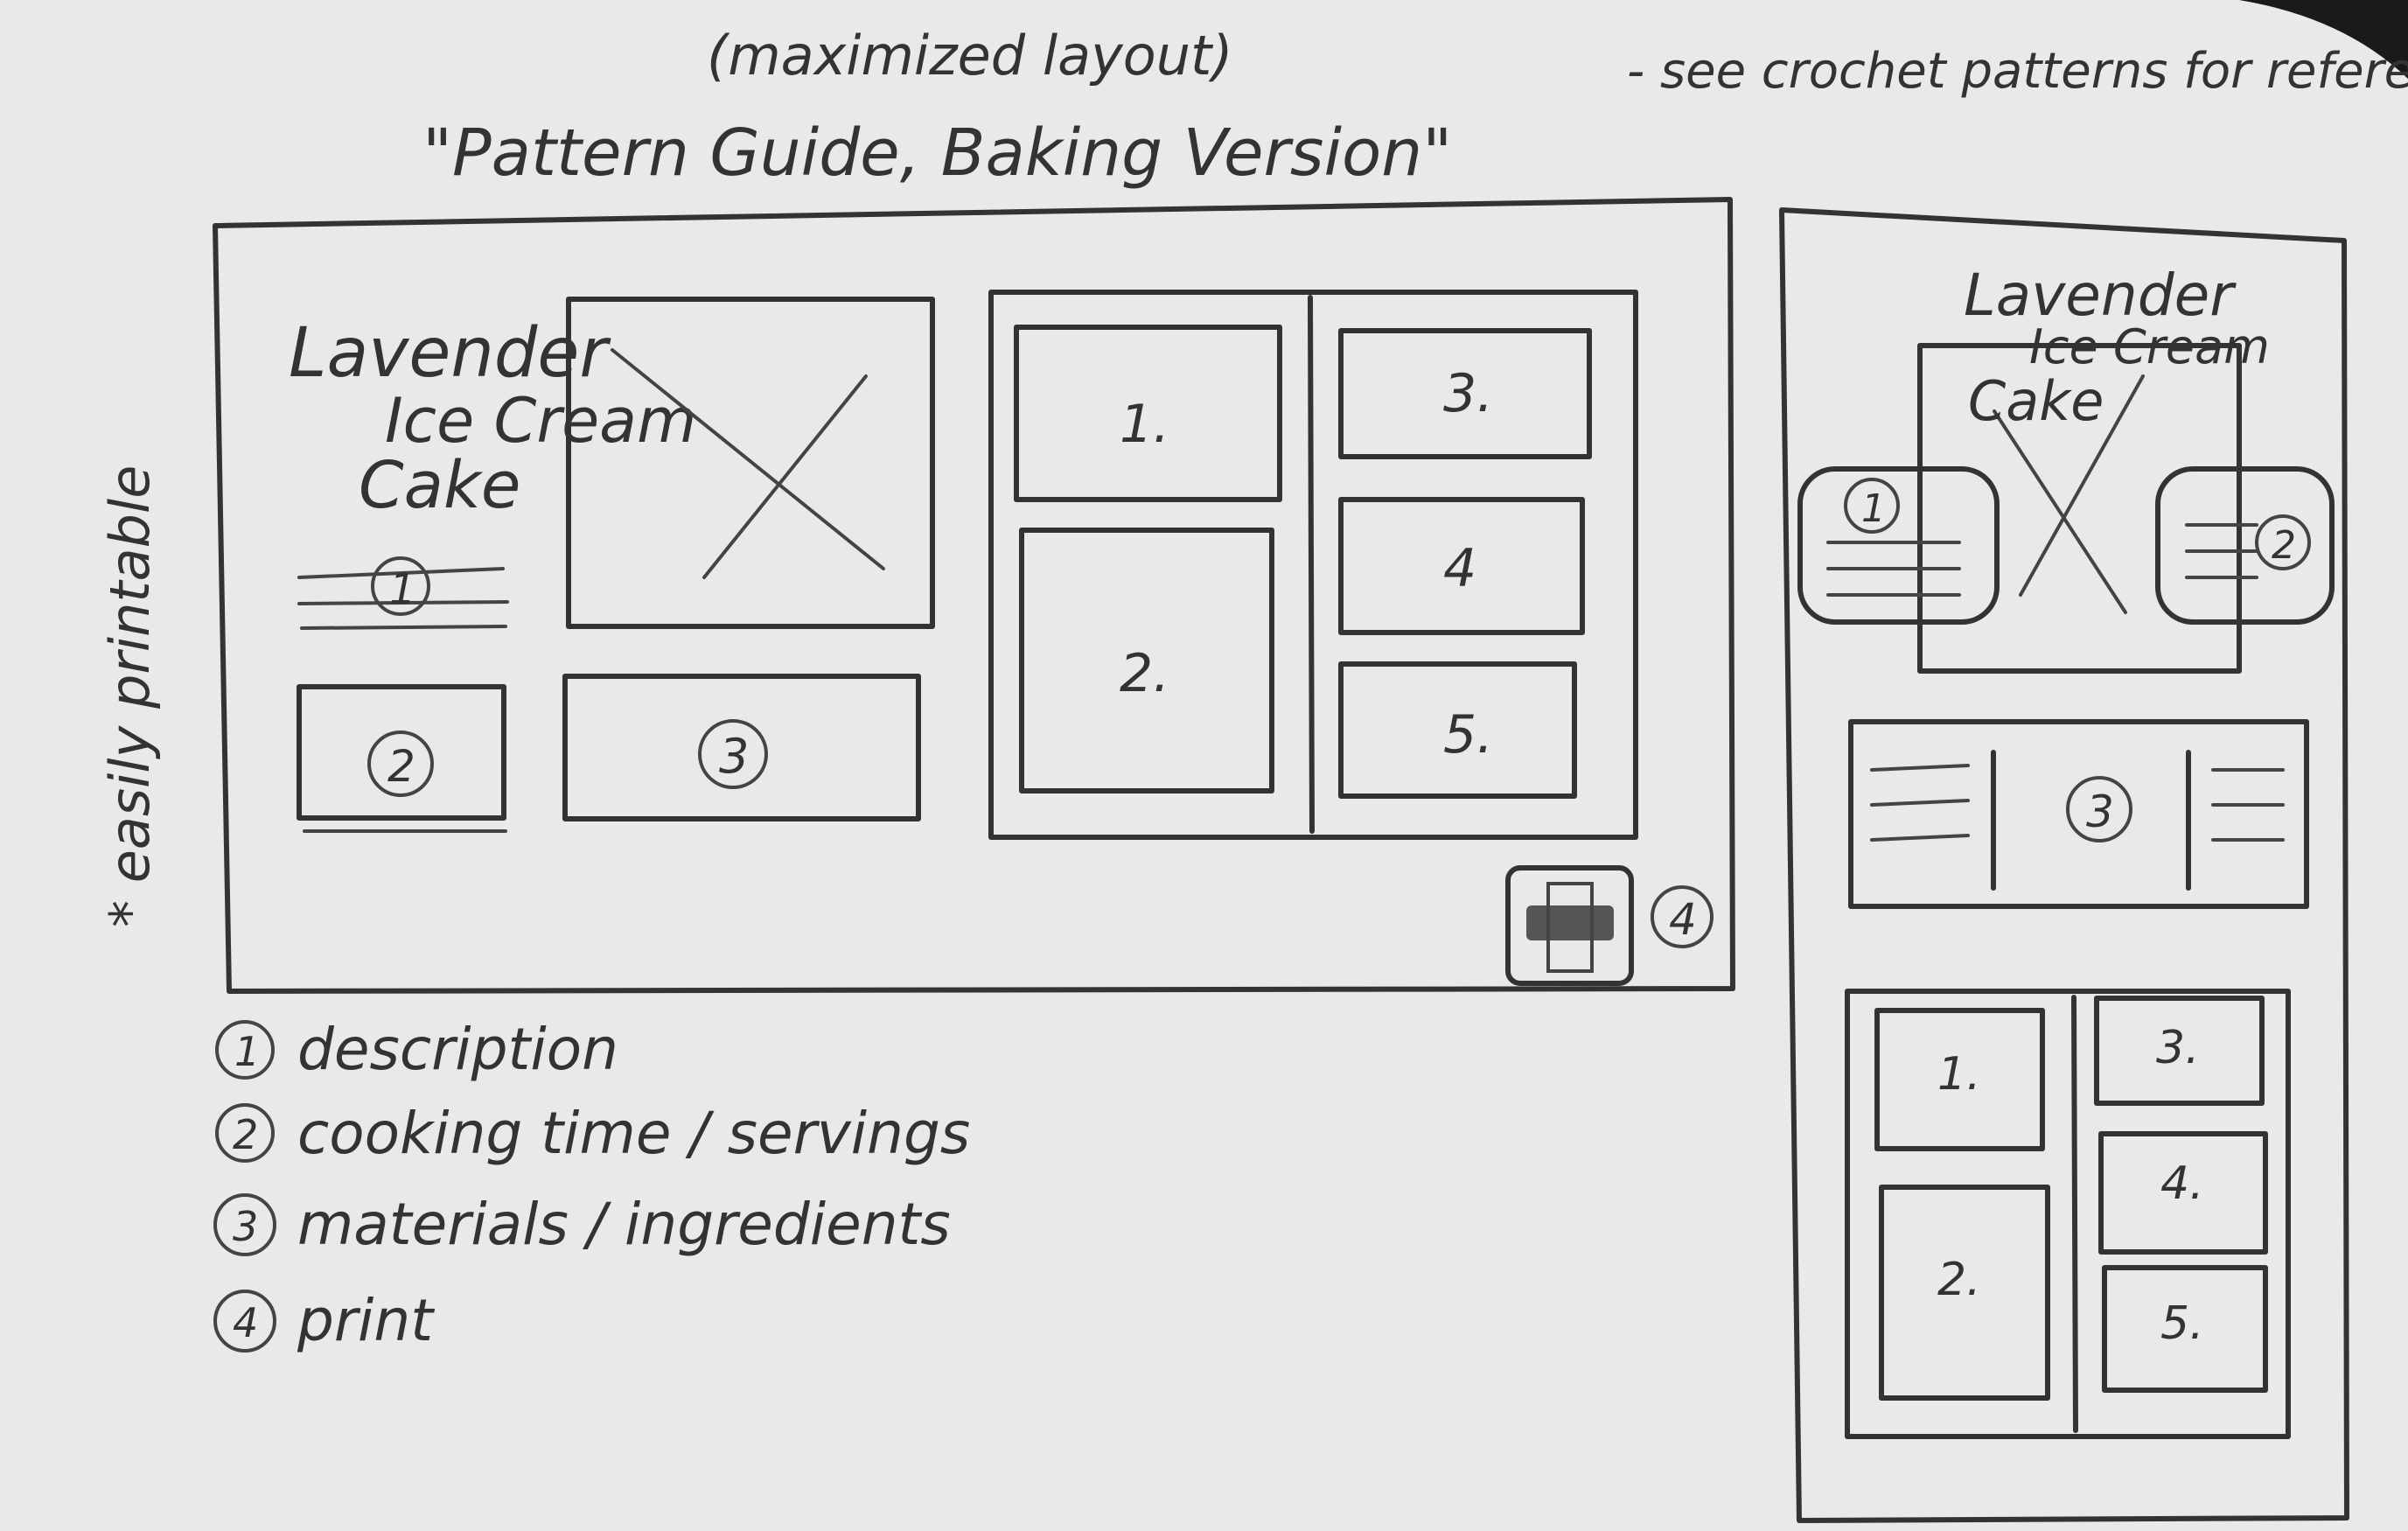  What do you see at coordinates (450, 353) in the screenshot?
I see `sketch-label: Lavender` at bounding box center [450, 353].